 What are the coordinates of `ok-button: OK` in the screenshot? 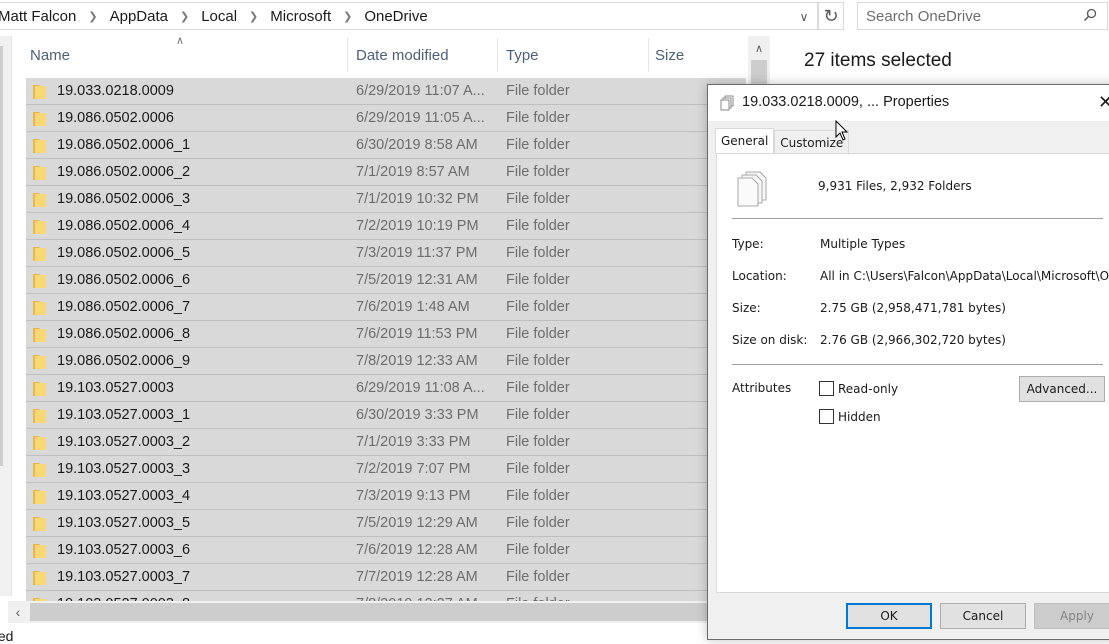 It's located at (889, 616).